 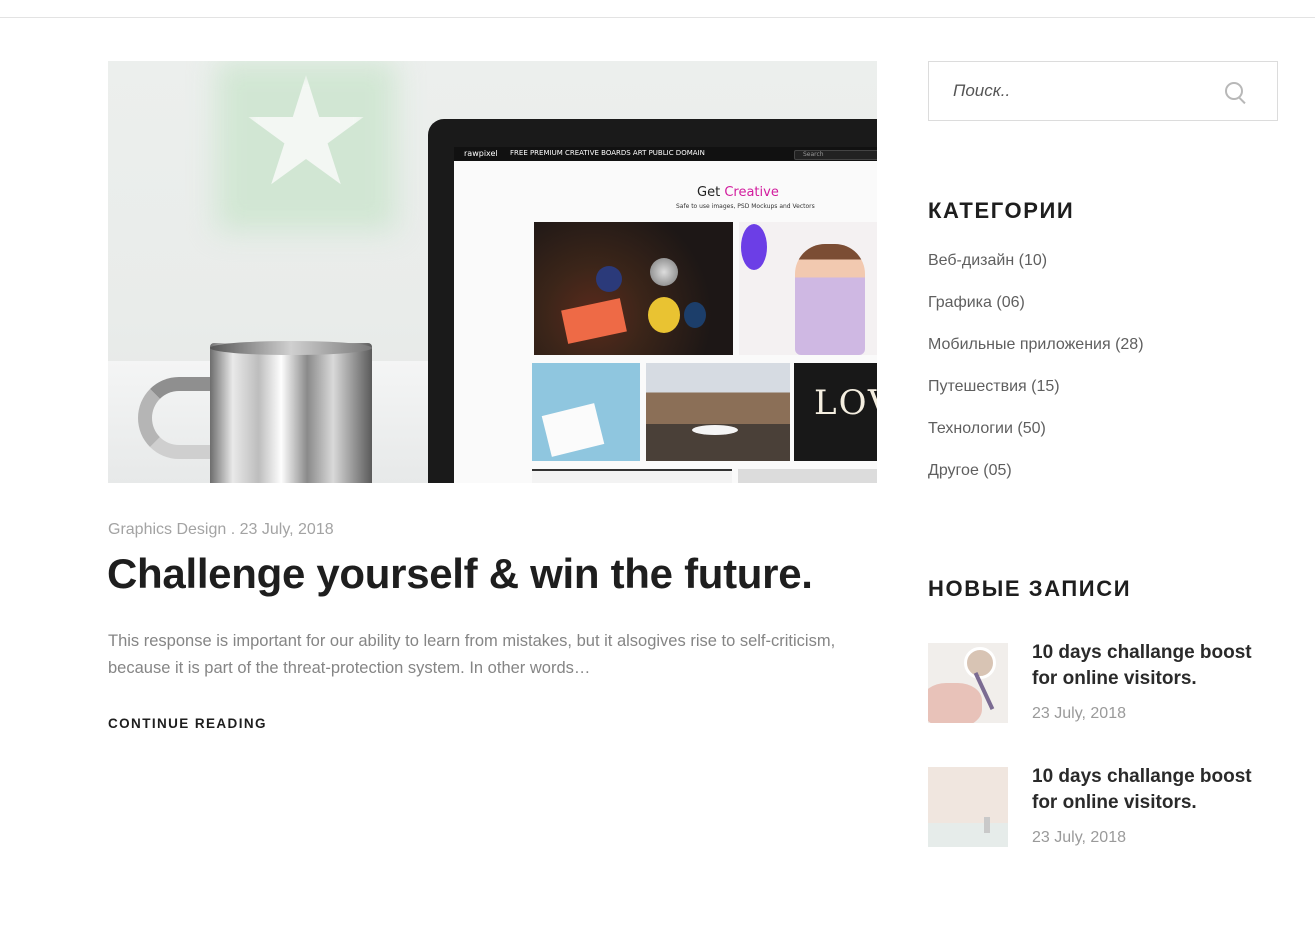 I want to click on post-category: Graphics Design, so click(x=167, y=529).